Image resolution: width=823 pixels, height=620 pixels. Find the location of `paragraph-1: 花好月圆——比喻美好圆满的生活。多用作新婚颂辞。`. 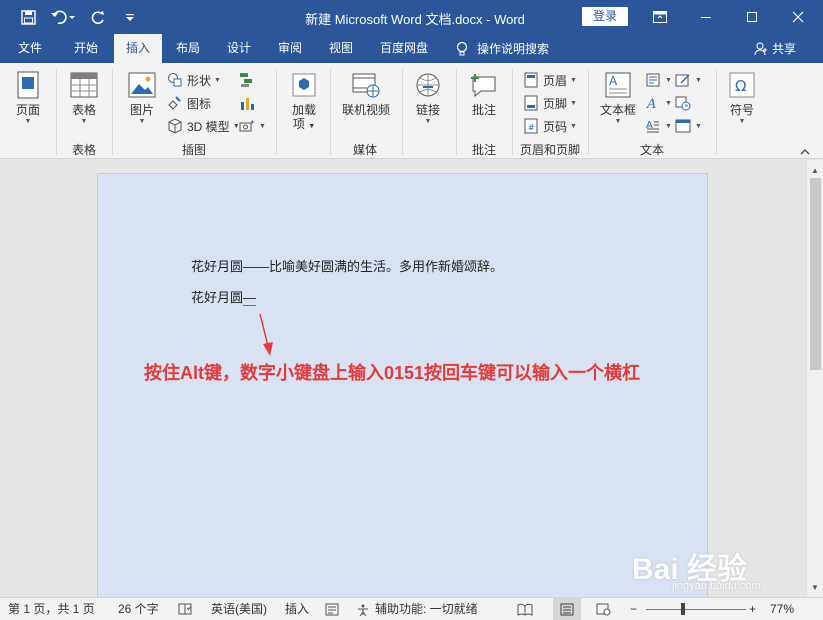

paragraph-1: 花好月圆——比喻美好圆满的生活。多用作新婚颂辞。 is located at coordinates (347, 266).